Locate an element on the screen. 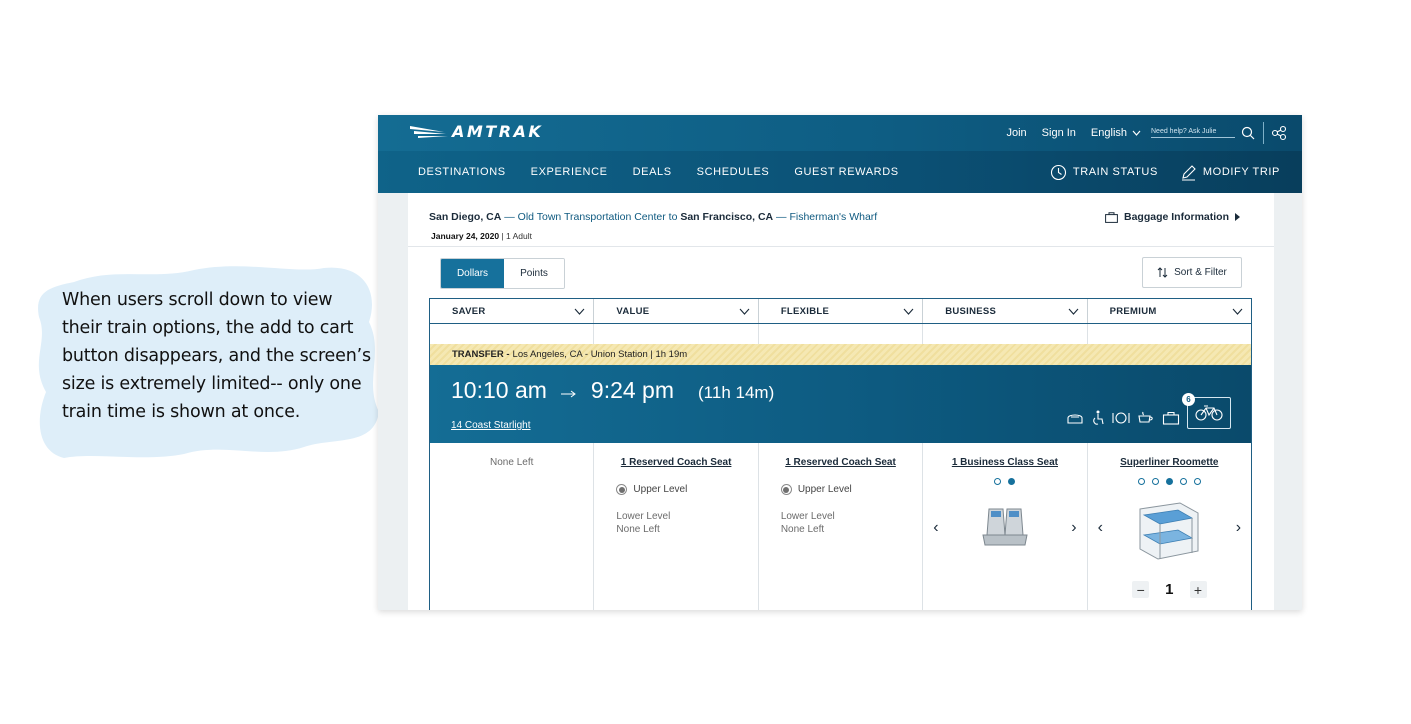 Image resolution: width=1411 pixels, height=724 pixels. trip-date: January 24, 2020 is located at coordinates (465, 236).